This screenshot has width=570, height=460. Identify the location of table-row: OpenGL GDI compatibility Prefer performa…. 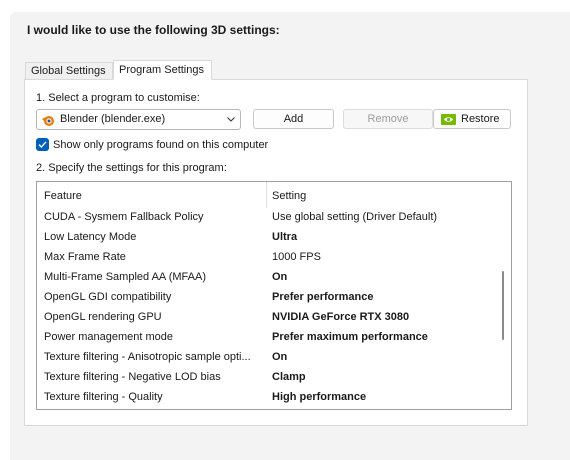
(266, 298).